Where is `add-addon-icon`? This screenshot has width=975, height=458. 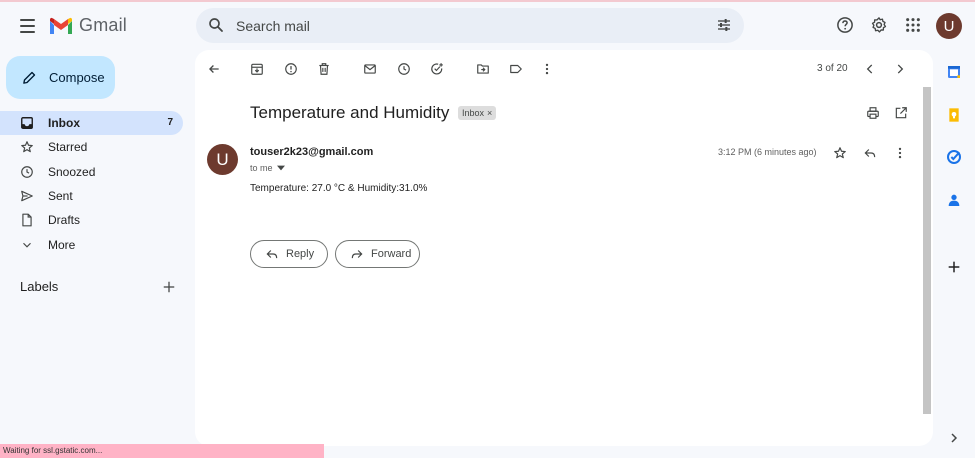
add-addon-icon is located at coordinates (954, 267).